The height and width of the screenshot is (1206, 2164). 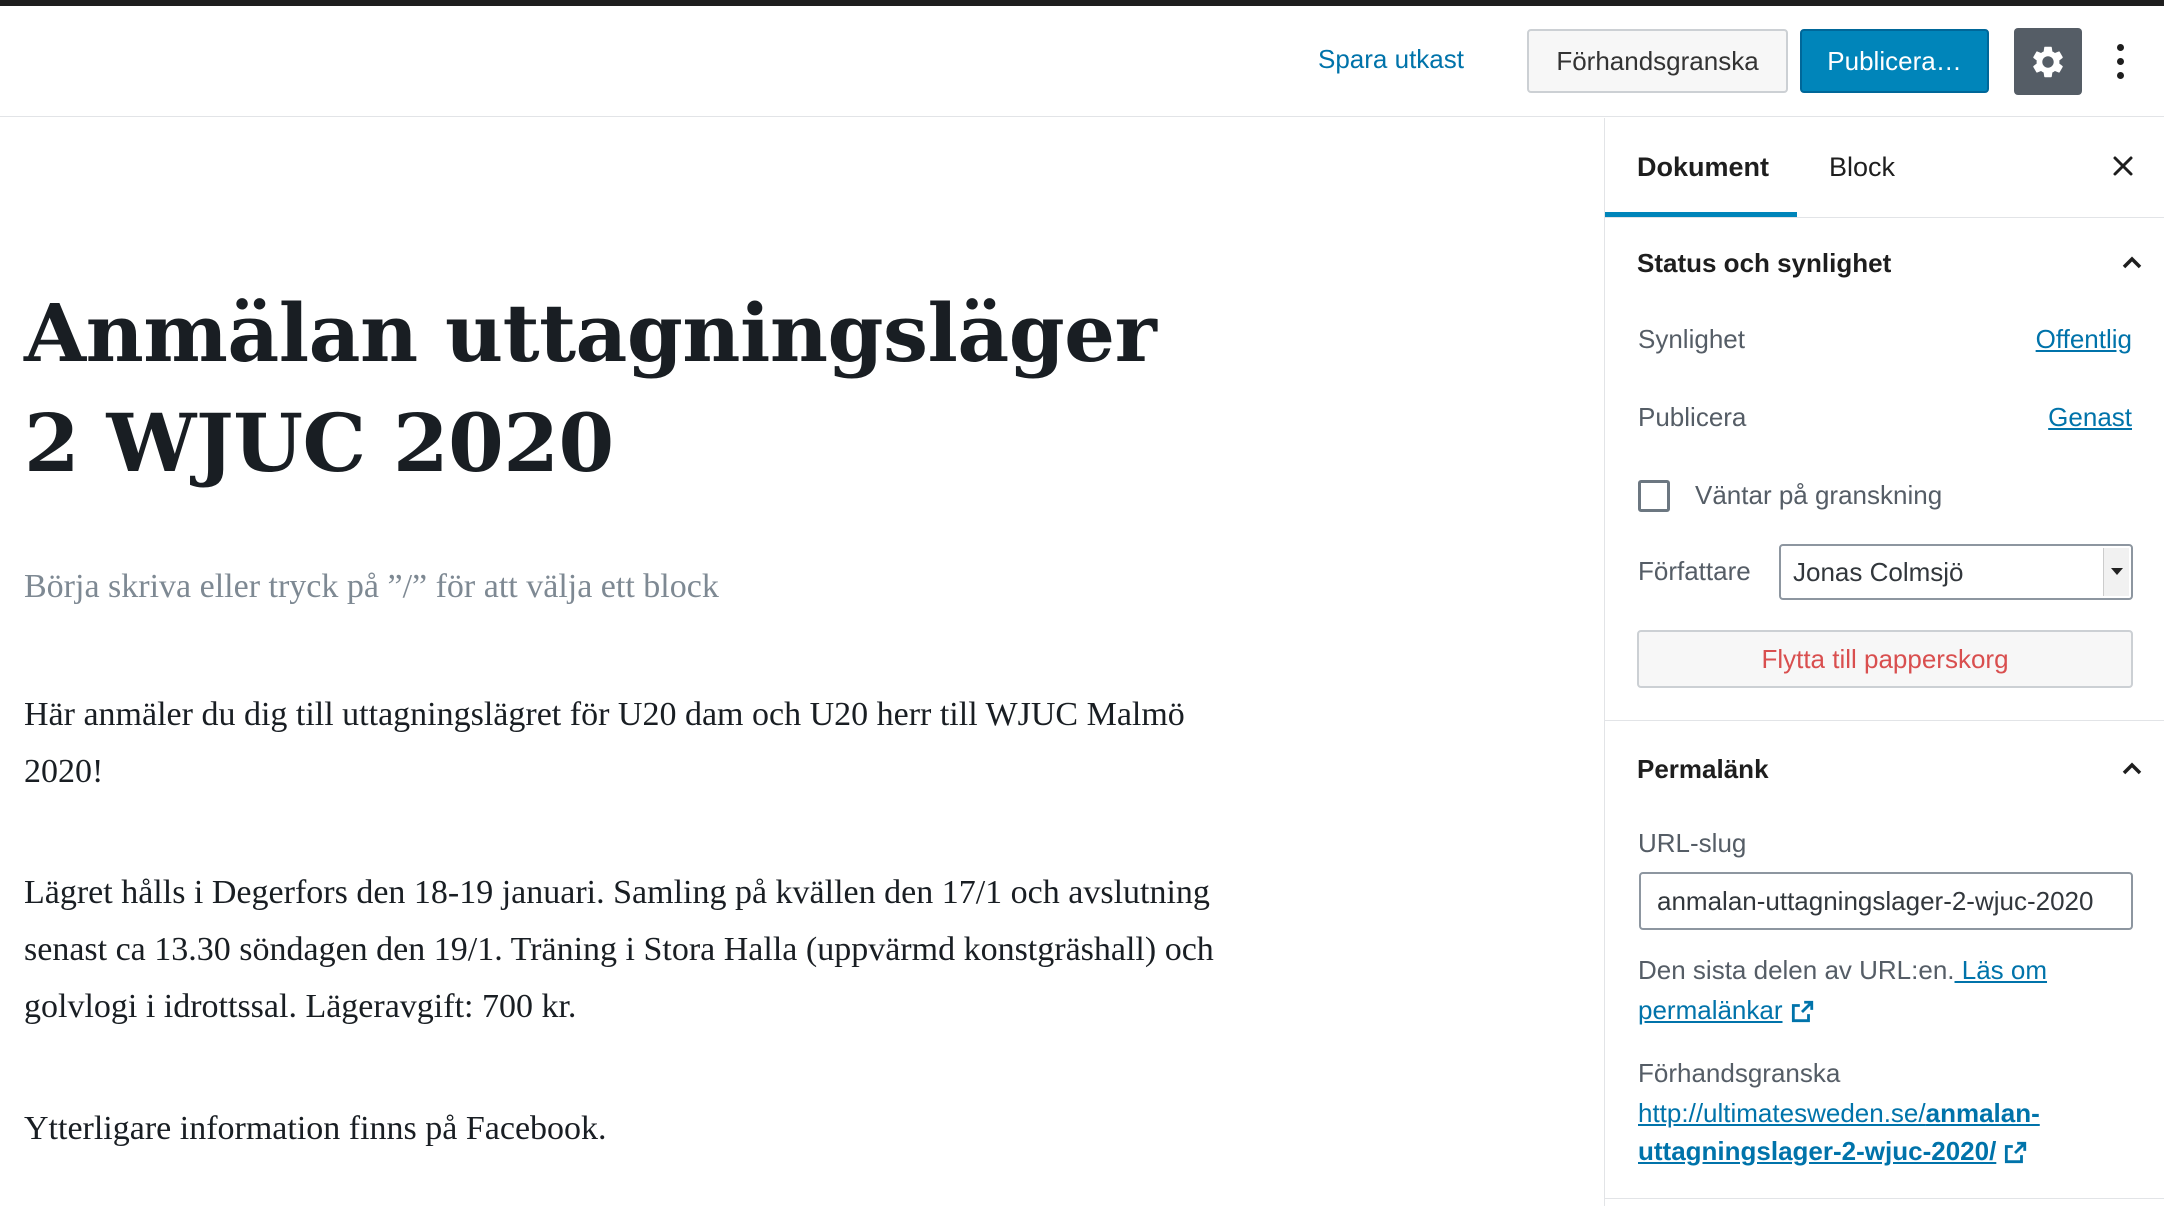 What do you see at coordinates (2120, 47) in the screenshot?
I see `vertical-ellipsis-icon` at bounding box center [2120, 47].